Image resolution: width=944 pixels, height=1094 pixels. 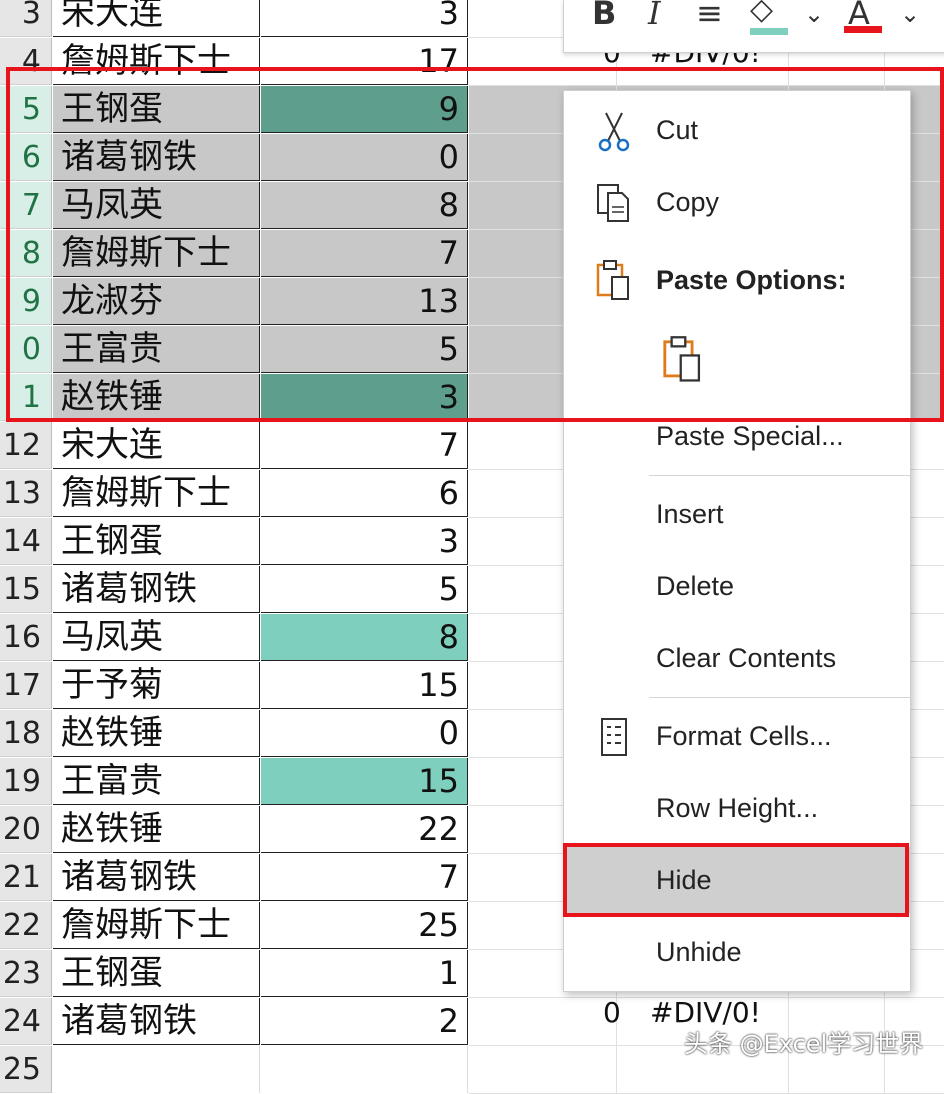 I want to click on row-header: 24, so click(x=26, y=1021).